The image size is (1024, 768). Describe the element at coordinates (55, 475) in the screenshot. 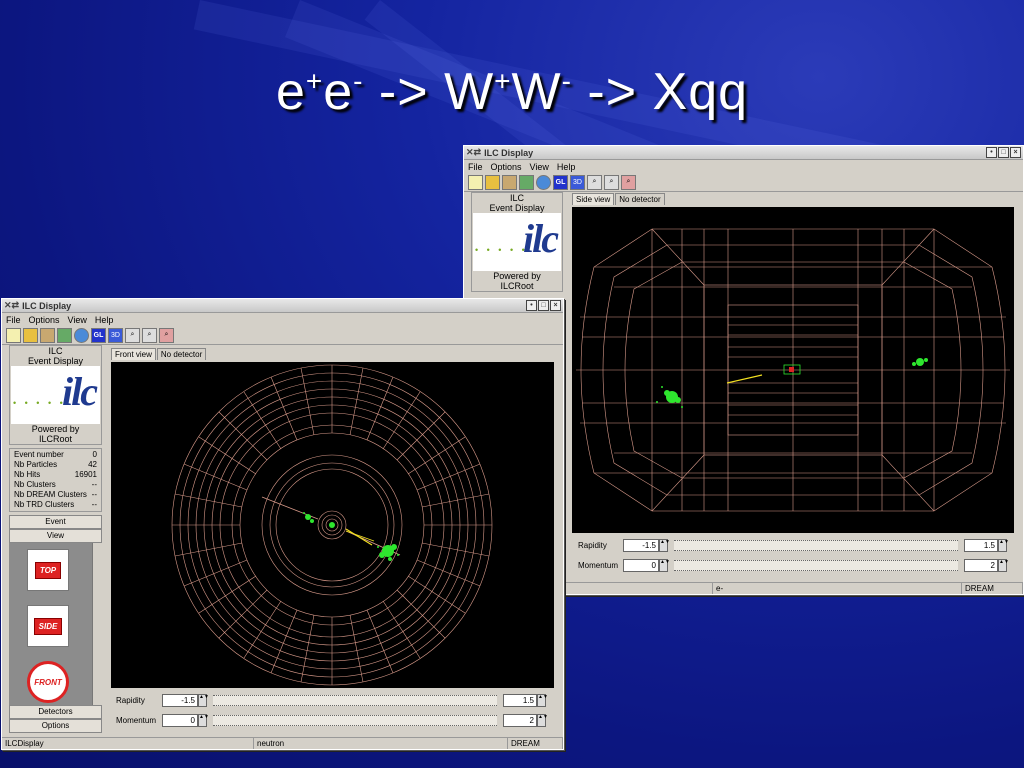

I see `info-row: Nb Hits 16901` at that location.